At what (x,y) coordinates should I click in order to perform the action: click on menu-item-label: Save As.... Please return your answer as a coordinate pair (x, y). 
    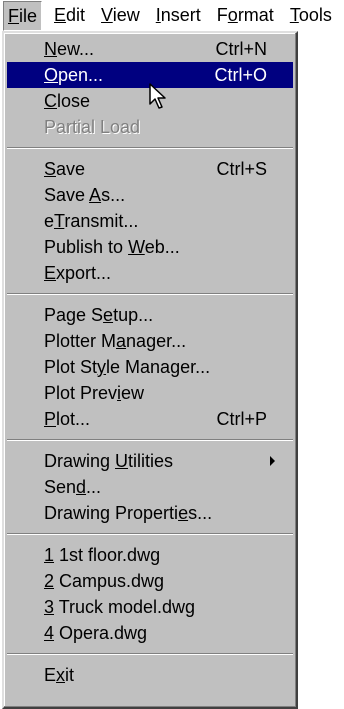
    Looking at the image, I should click on (85, 195).